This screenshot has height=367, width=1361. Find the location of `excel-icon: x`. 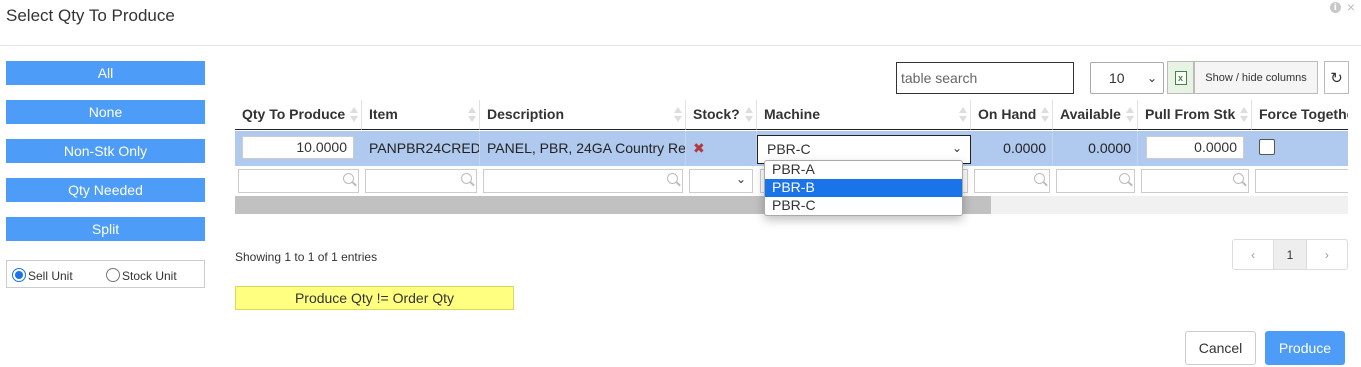

excel-icon: x is located at coordinates (1180, 77).